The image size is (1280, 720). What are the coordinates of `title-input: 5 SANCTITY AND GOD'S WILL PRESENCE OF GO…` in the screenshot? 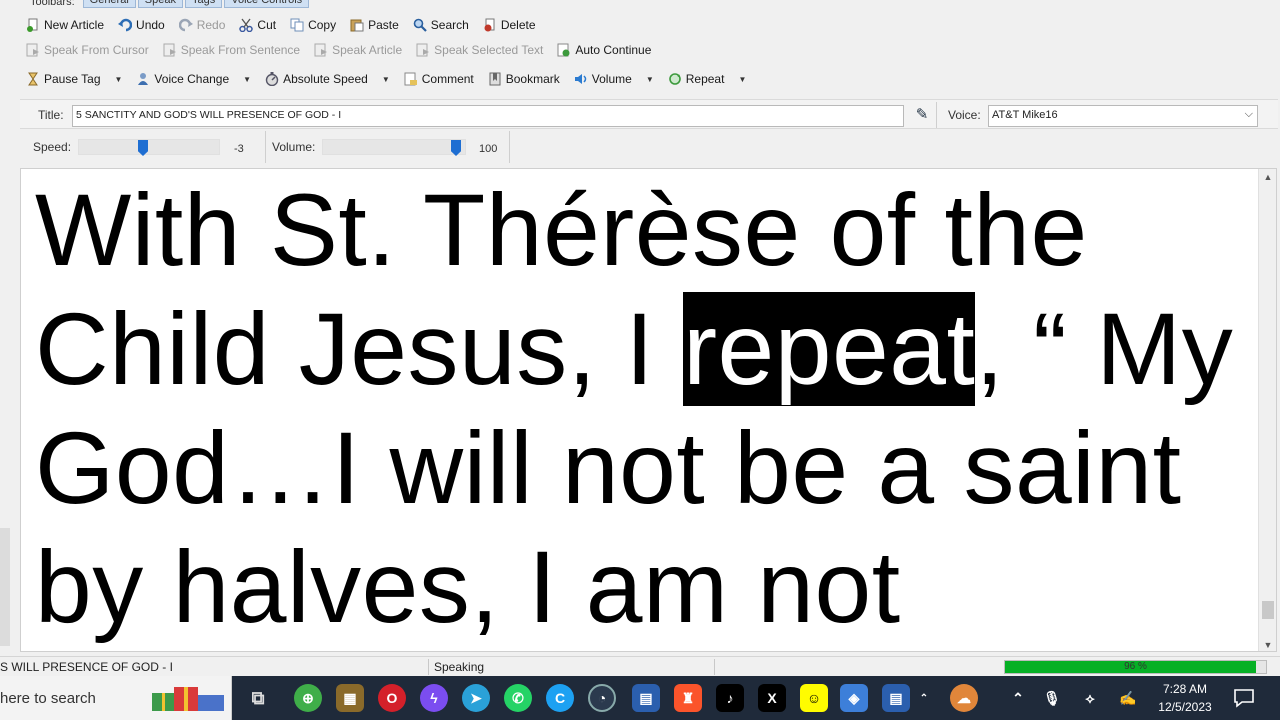 It's located at (488, 116).